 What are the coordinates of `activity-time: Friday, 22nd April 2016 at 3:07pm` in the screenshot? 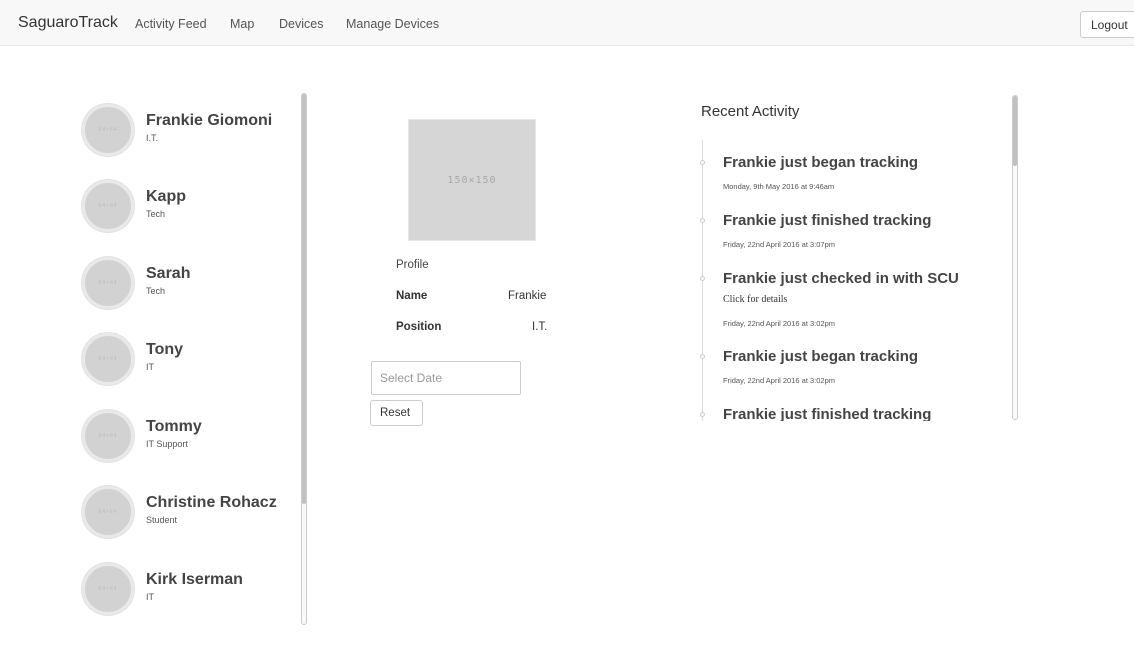 It's located at (779, 244).